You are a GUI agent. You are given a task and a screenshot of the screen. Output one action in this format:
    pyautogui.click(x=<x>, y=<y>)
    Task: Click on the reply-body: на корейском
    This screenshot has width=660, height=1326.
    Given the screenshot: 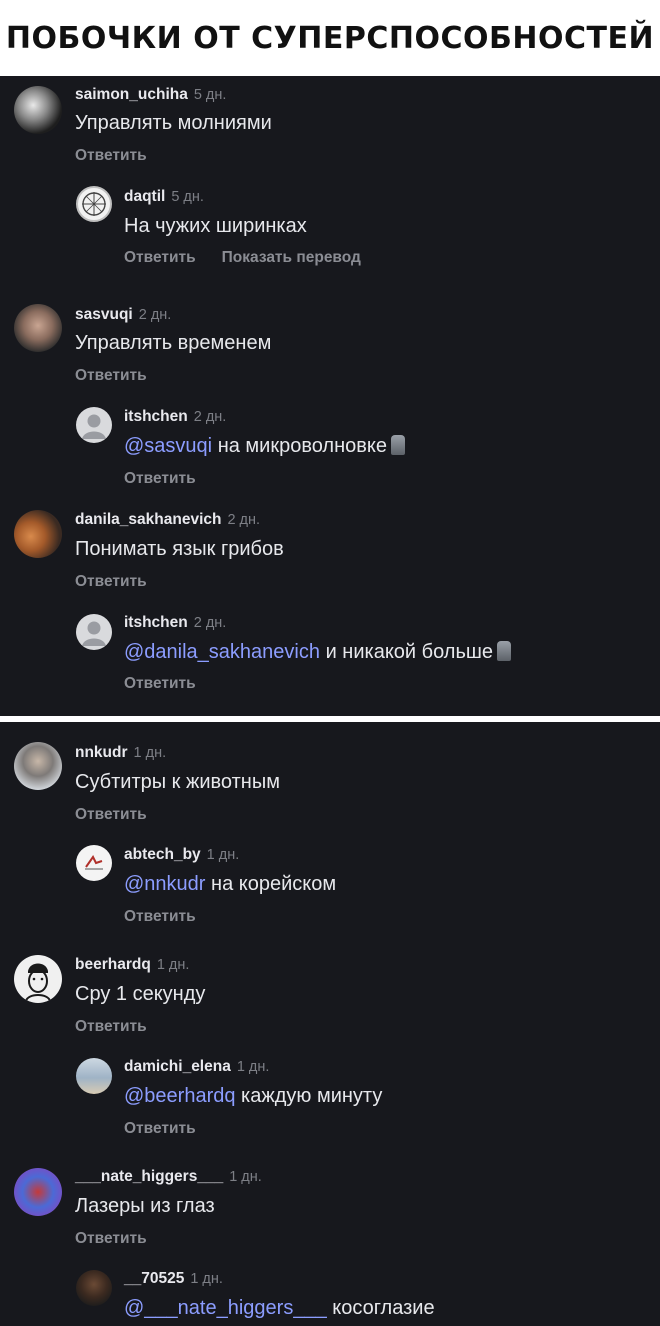 What is the action you would take?
    pyautogui.click(x=274, y=884)
    